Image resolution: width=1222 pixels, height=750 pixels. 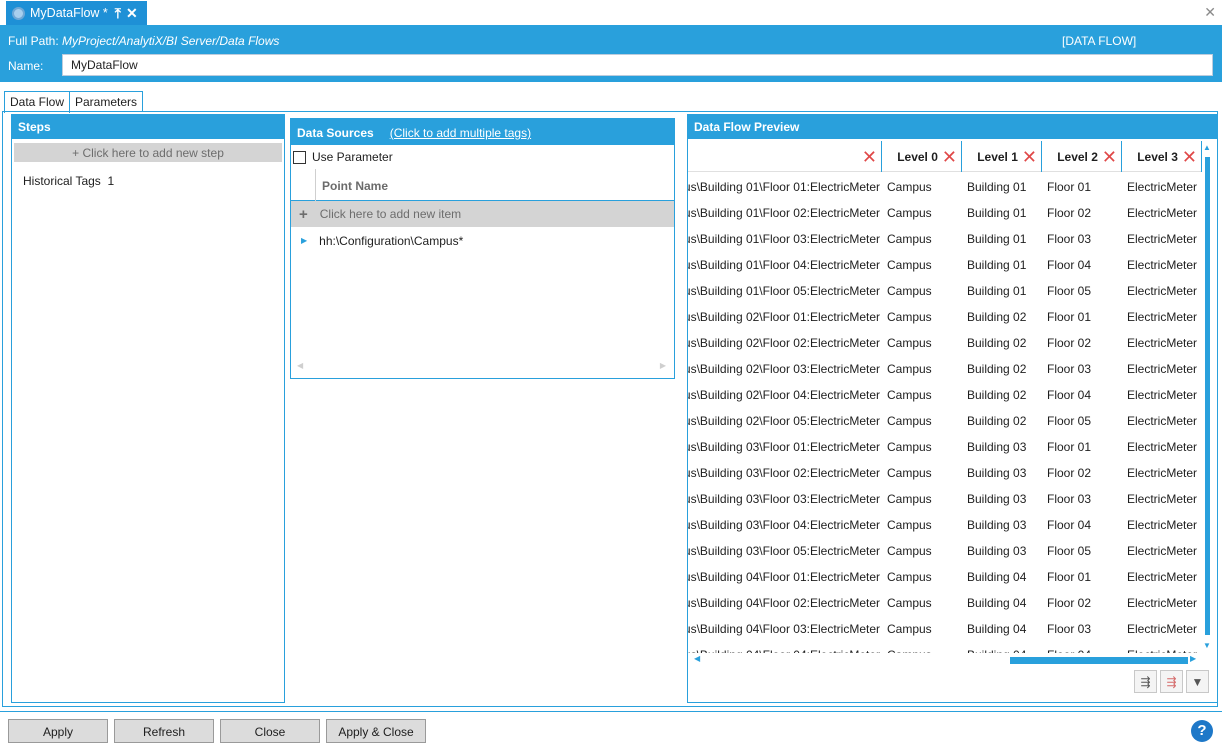 What do you see at coordinates (637, 65) in the screenshot?
I see `name-field` at bounding box center [637, 65].